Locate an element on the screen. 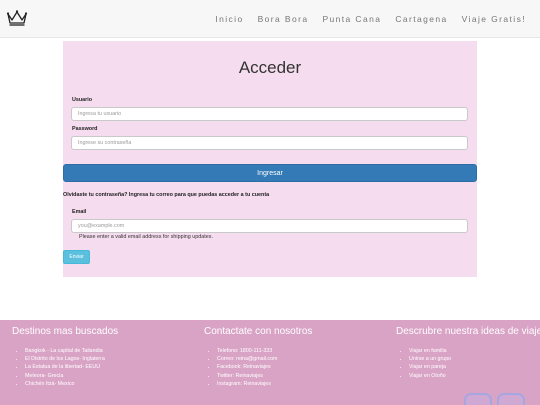 The width and height of the screenshot is (540, 405). crown-icon is located at coordinates (17, 18).